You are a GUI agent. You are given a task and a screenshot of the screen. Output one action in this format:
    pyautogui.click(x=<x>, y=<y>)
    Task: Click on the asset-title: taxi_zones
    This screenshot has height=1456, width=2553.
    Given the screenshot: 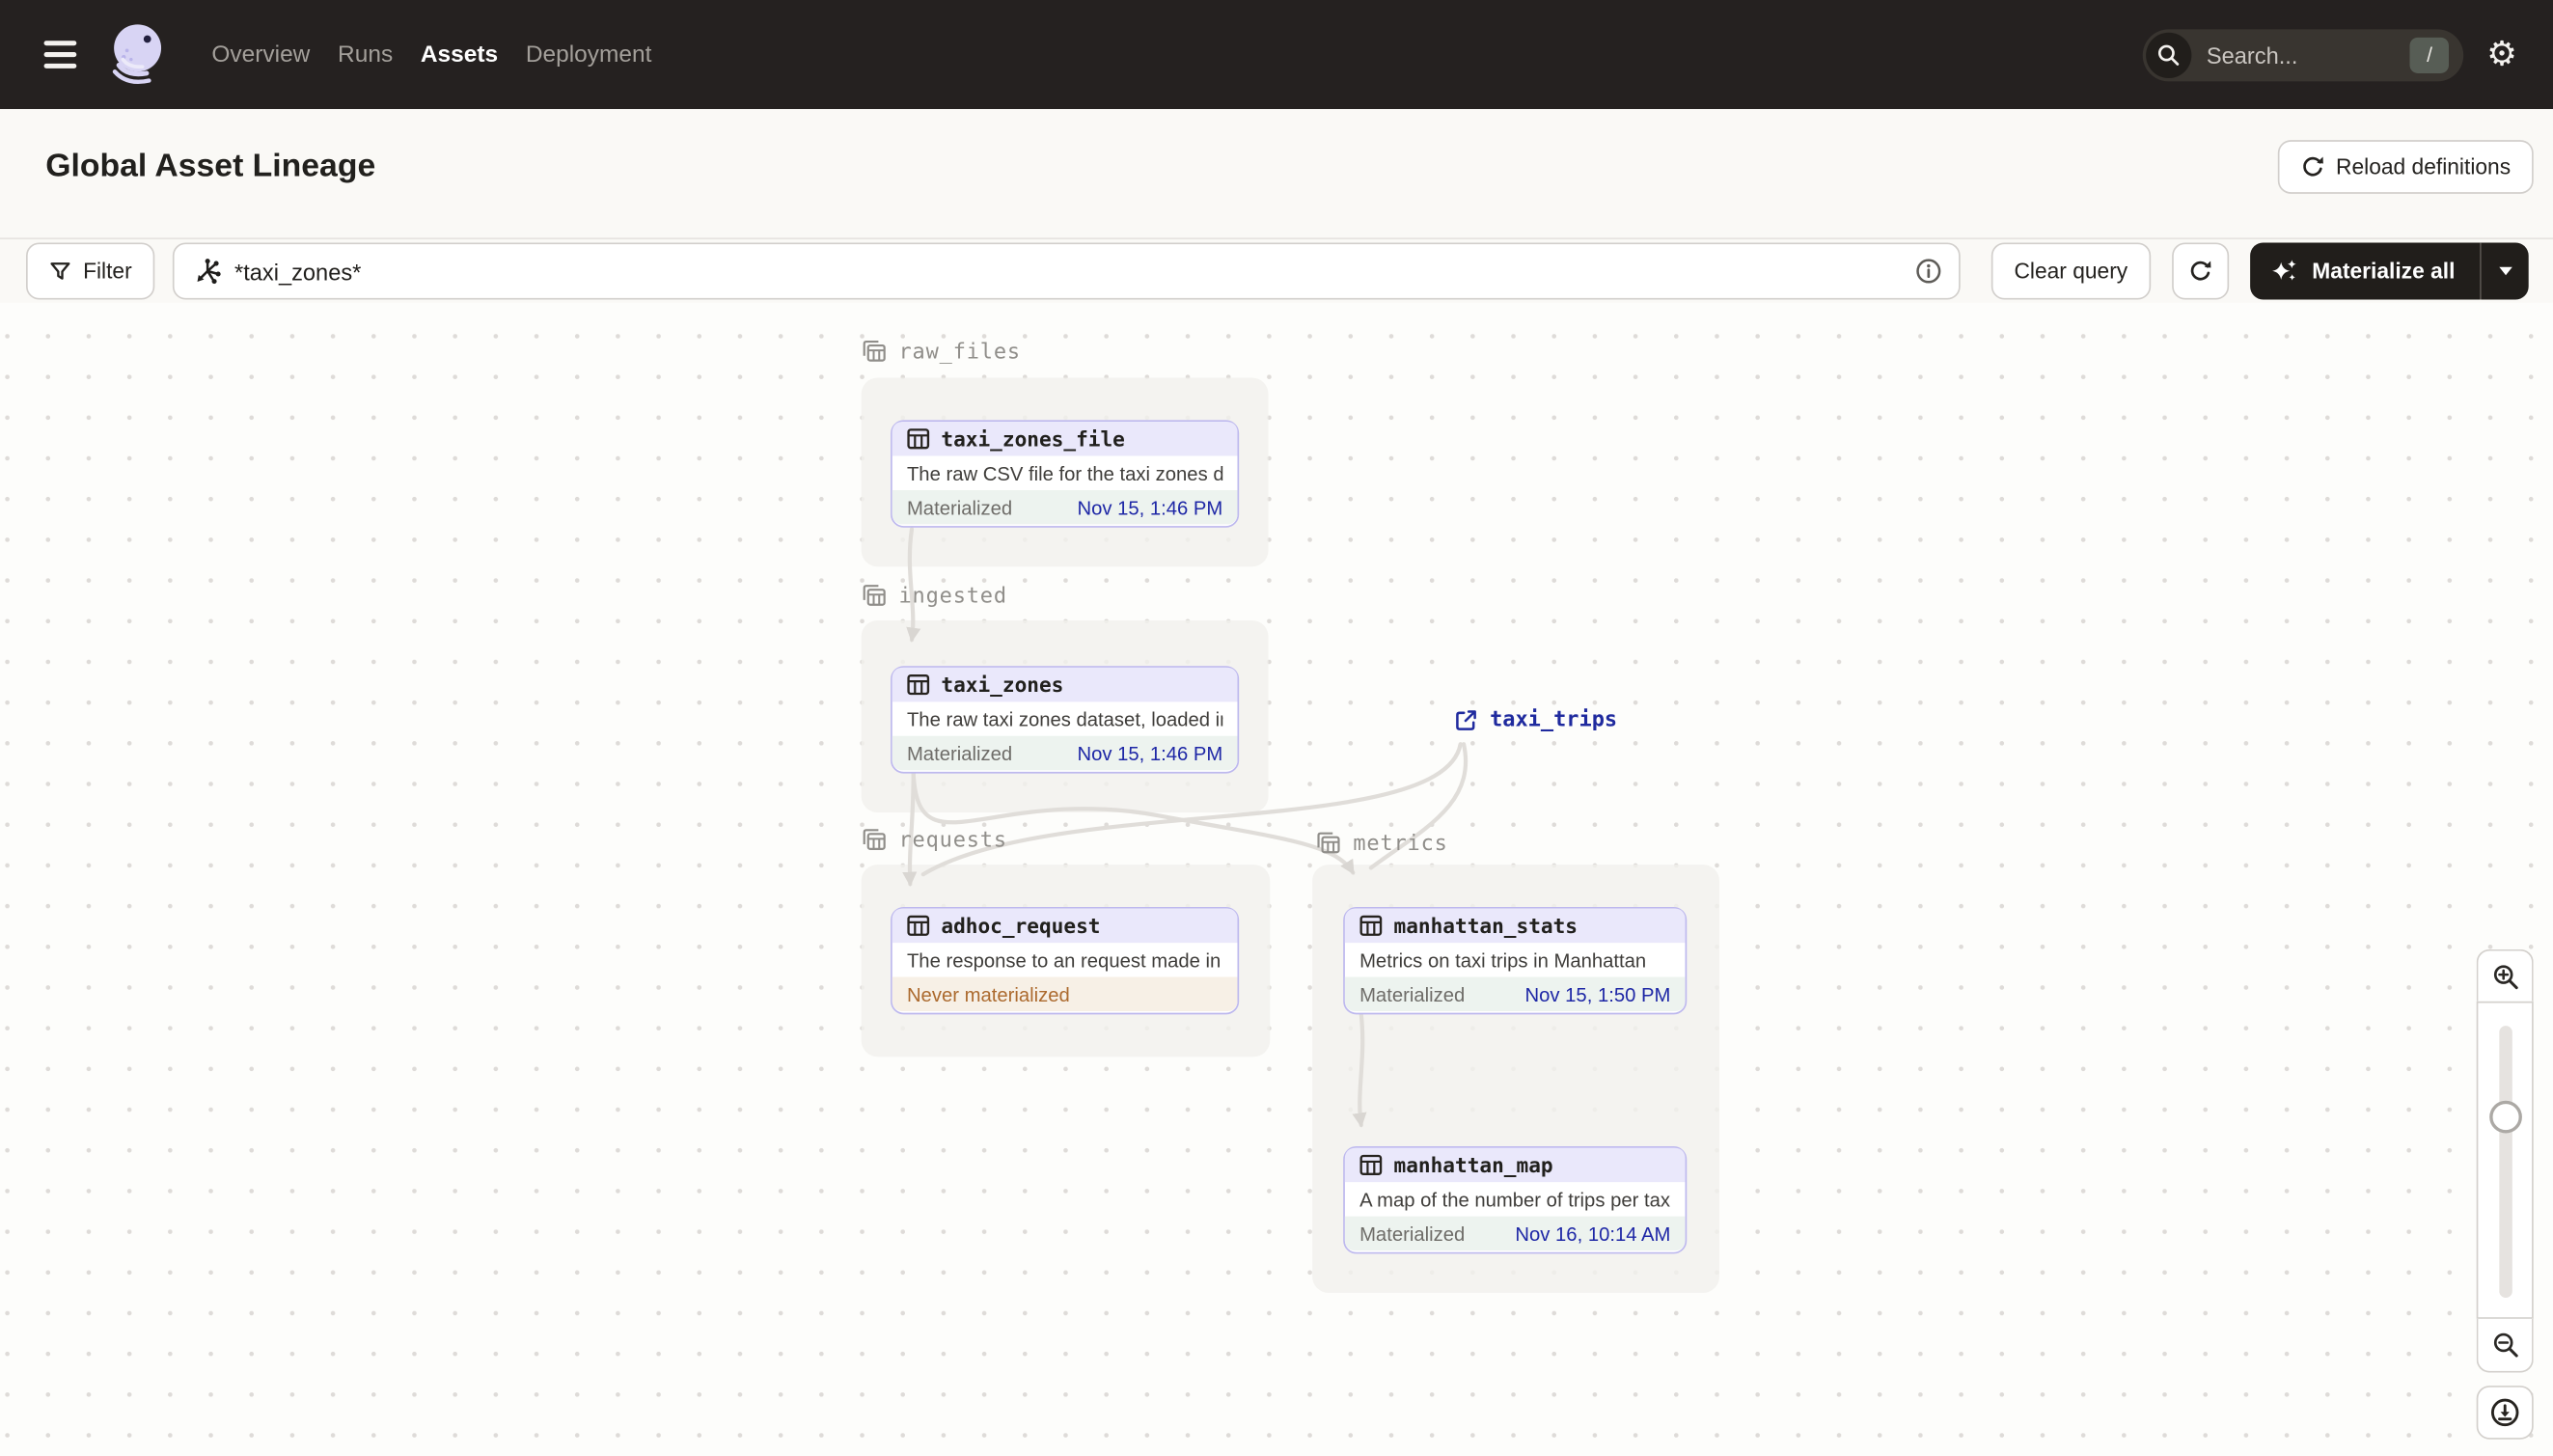 What is the action you would take?
    pyautogui.click(x=1003, y=685)
    